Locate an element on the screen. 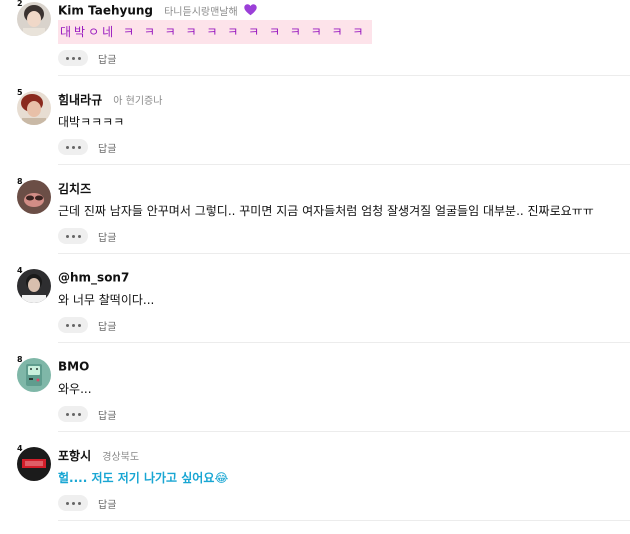 The width and height of the screenshot is (630, 534). author-name: 김치즈 is located at coordinates (74, 189).